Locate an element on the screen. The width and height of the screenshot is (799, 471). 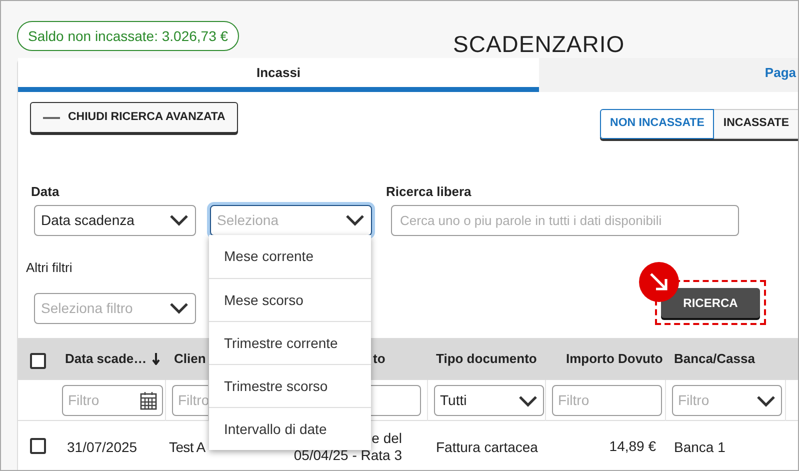
minus-icon is located at coordinates (51, 117).